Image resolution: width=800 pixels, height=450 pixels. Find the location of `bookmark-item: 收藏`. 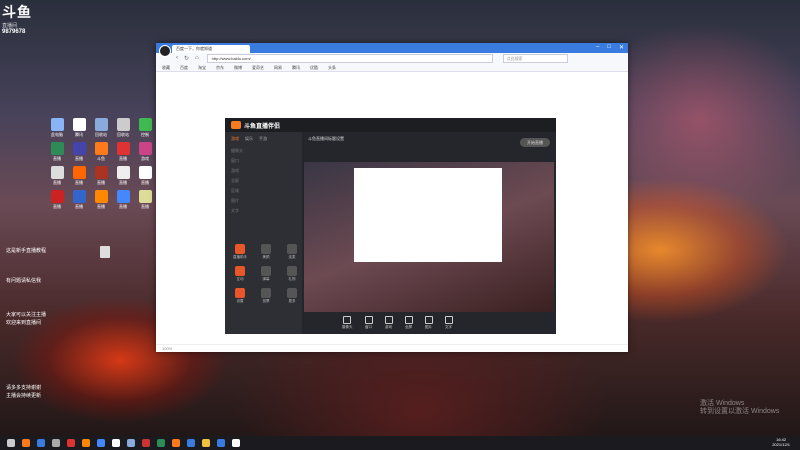

bookmark-item: 收藏 is located at coordinates (166, 68).